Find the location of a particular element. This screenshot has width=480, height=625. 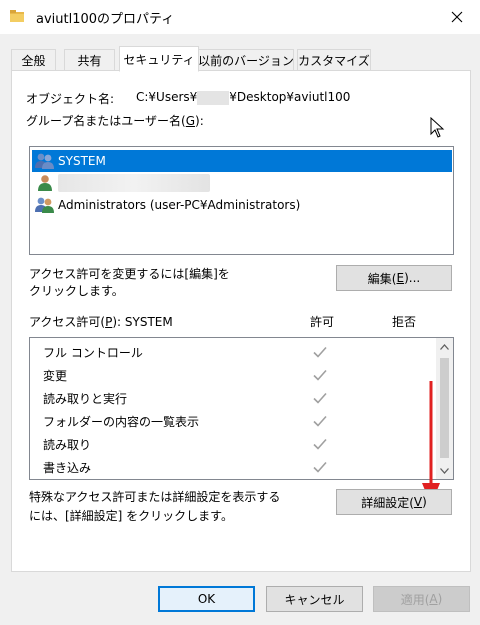

permission-row: フォルダーの内容の一覧表示 is located at coordinates (232, 421).